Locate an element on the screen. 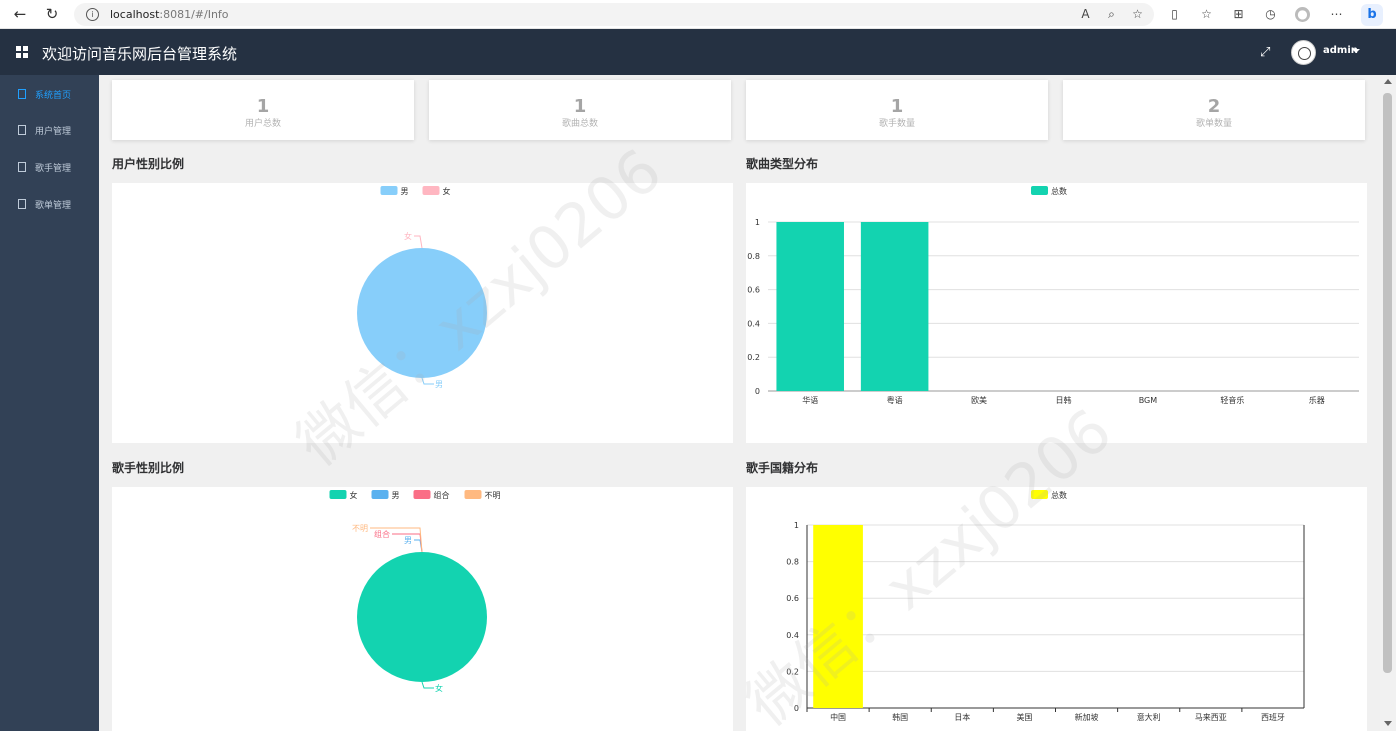  sidebar-item-home: 系统首页 is located at coordinates (49, 93).